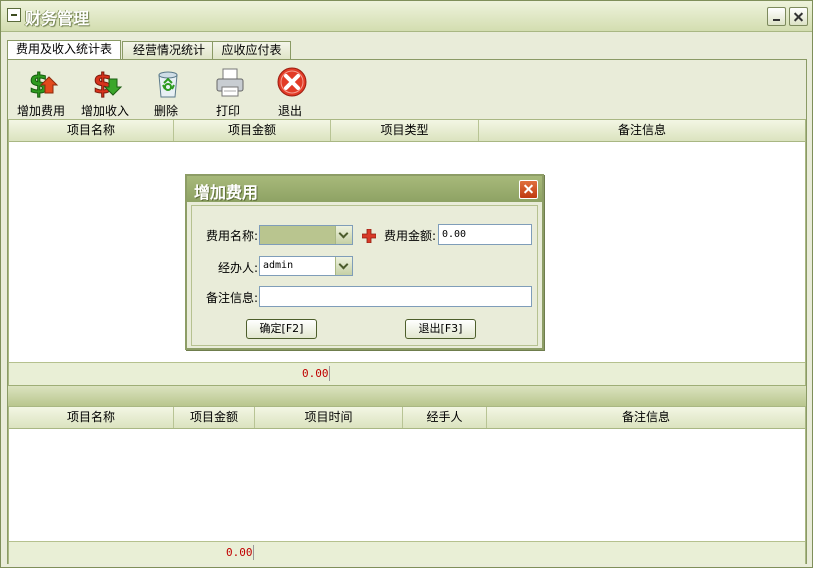 The image size is (813, 568). What do you see at coordinates (406, 16) in the screenshot?
I see `title-bar: 财务管理` at bounding box center [406, 16].